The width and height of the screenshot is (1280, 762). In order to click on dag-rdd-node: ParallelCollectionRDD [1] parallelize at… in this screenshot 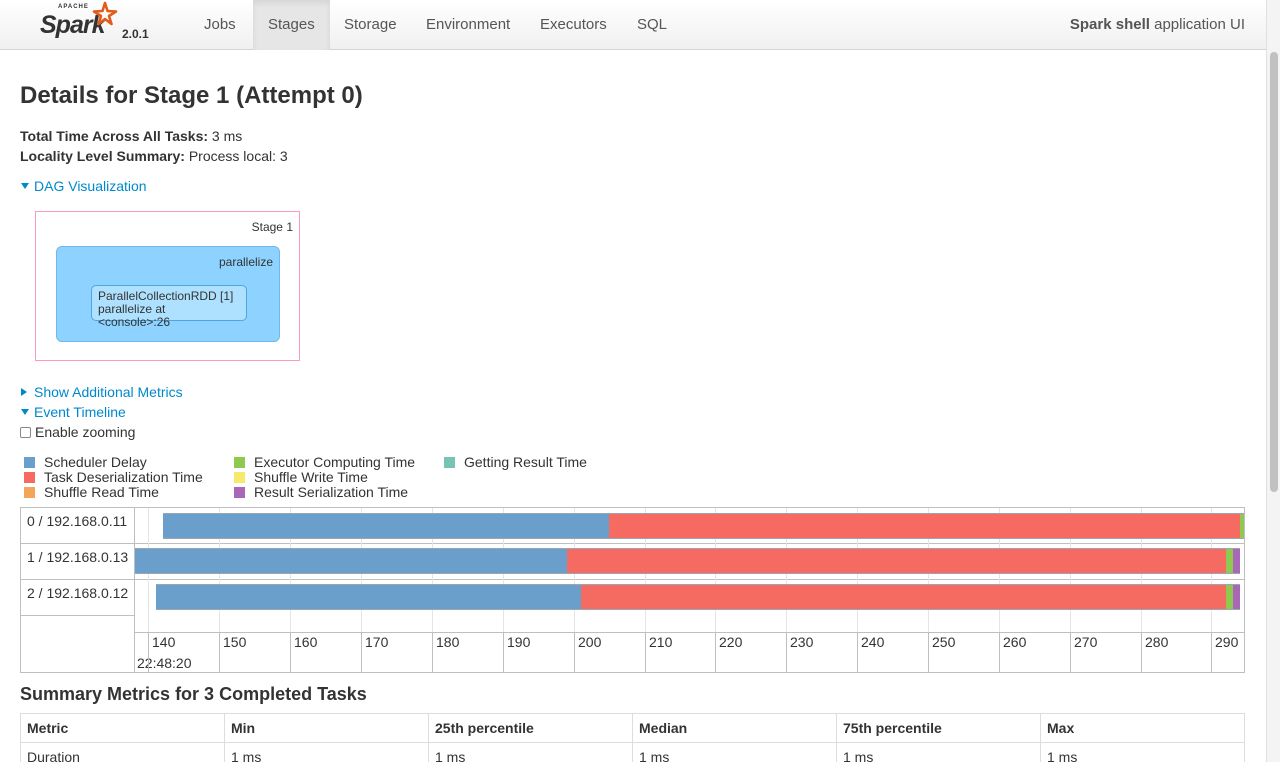, I will do `click(169, 307)`.